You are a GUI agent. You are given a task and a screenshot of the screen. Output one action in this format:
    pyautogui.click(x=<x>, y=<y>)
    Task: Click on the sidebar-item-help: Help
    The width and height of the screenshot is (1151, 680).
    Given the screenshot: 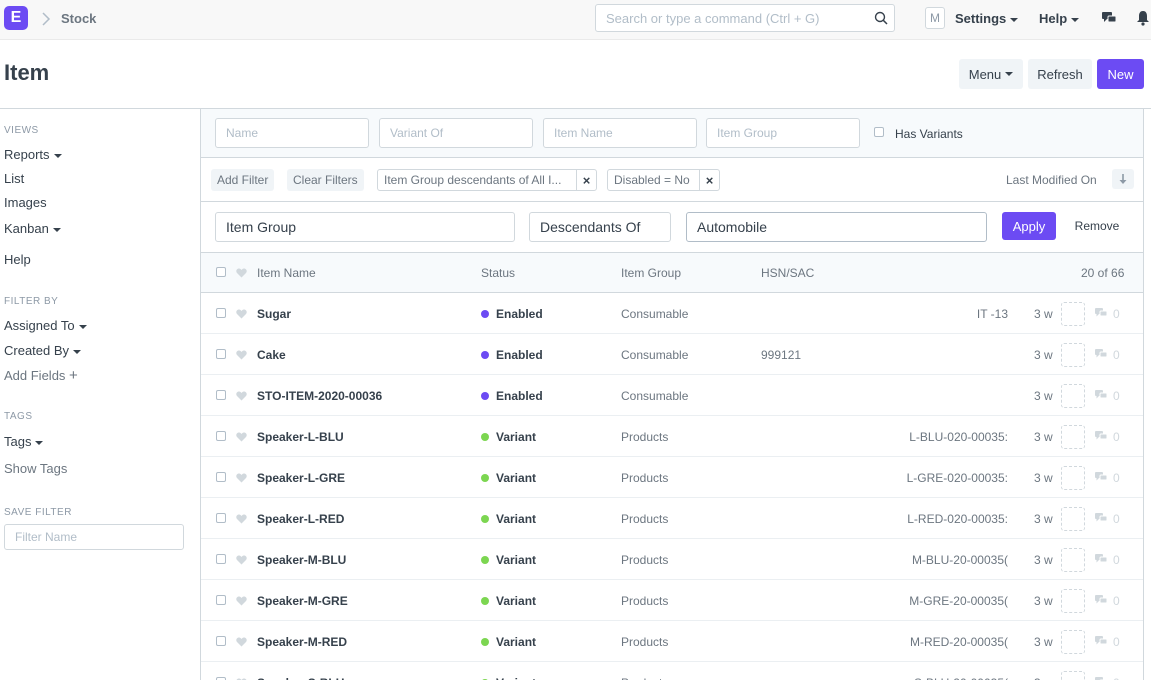 What is the action you would take?
    pyautogui.click(x=17, y=259)
    